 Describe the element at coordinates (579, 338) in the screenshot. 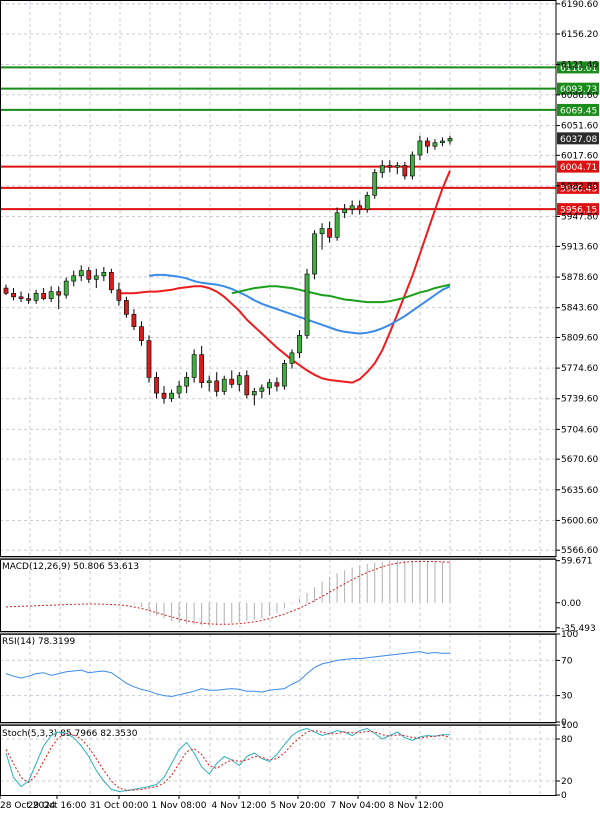

I see `price-tick-label: 5809.60` at that location.